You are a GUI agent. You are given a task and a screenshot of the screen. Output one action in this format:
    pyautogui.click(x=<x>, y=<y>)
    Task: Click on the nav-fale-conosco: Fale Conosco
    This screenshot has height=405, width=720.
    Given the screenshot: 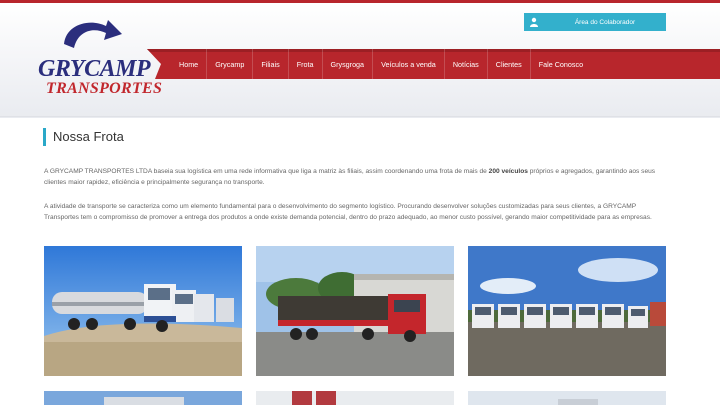 What is the action you would take?
    pyautogui.click(x=561, y=64)
    